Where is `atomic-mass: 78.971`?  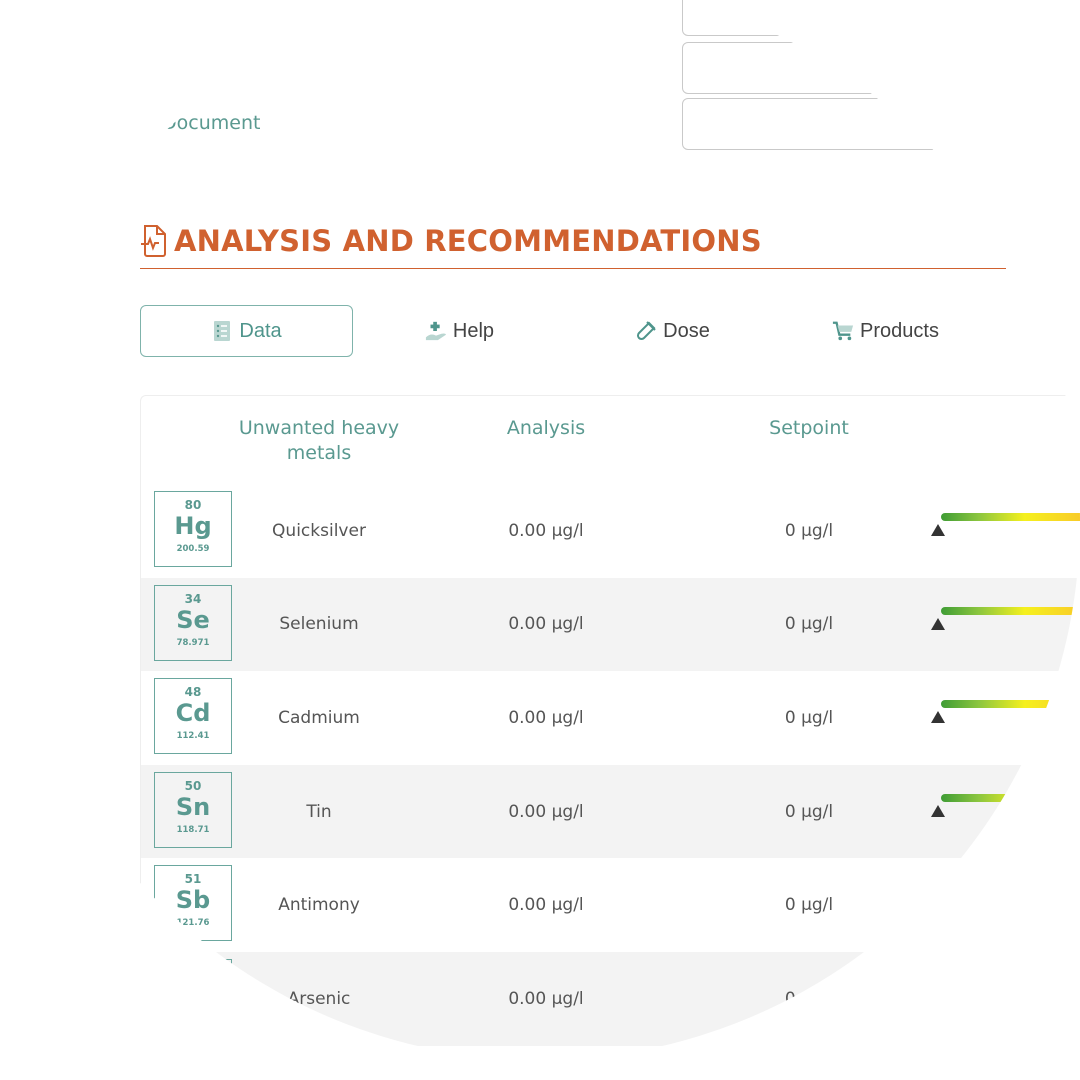 atomic-mass: 78.971 is located at coordinates (193, 642).